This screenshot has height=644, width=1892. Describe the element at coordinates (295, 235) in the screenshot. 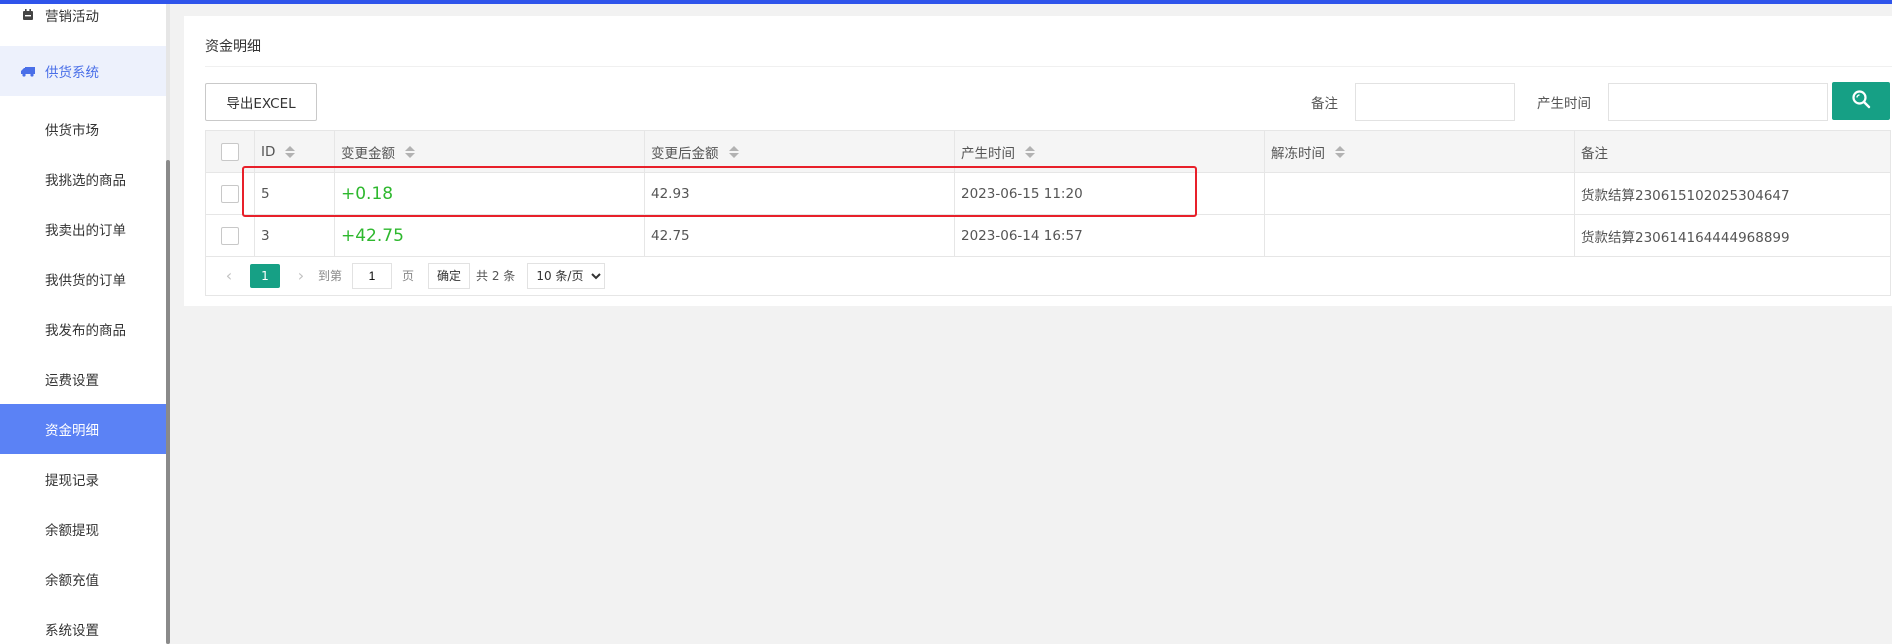

I see `cell-id: 3` at that location.